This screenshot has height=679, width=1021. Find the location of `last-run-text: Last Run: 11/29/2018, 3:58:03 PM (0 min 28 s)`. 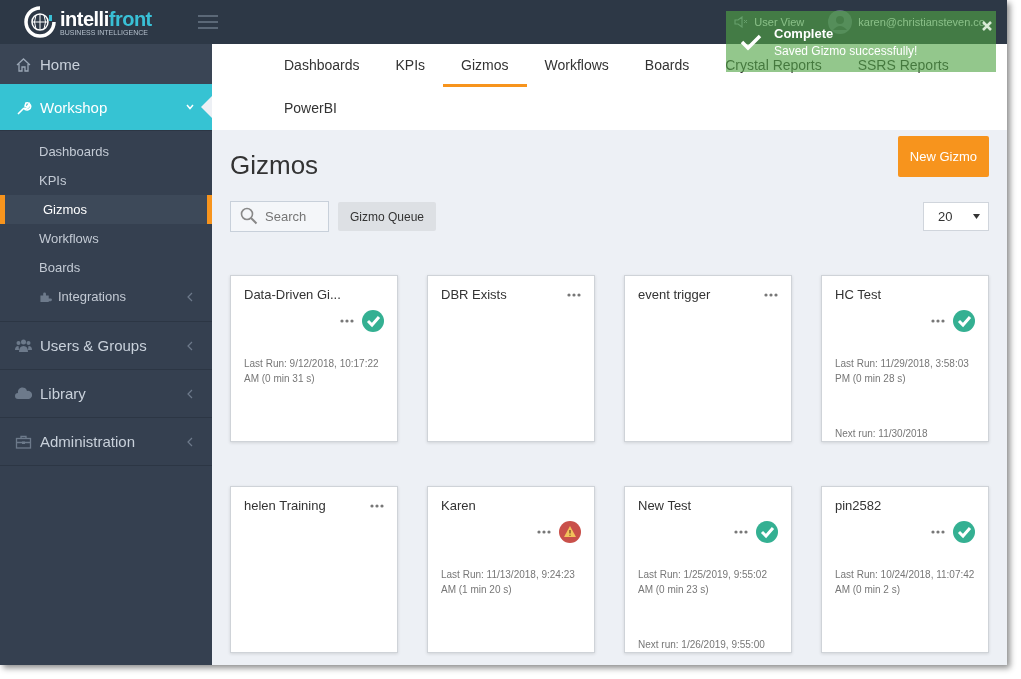

last-run-text: Last Run: 11/29/2018, 3:58:03 PM (0 min 28 s) is located at coordinates (902, 371).